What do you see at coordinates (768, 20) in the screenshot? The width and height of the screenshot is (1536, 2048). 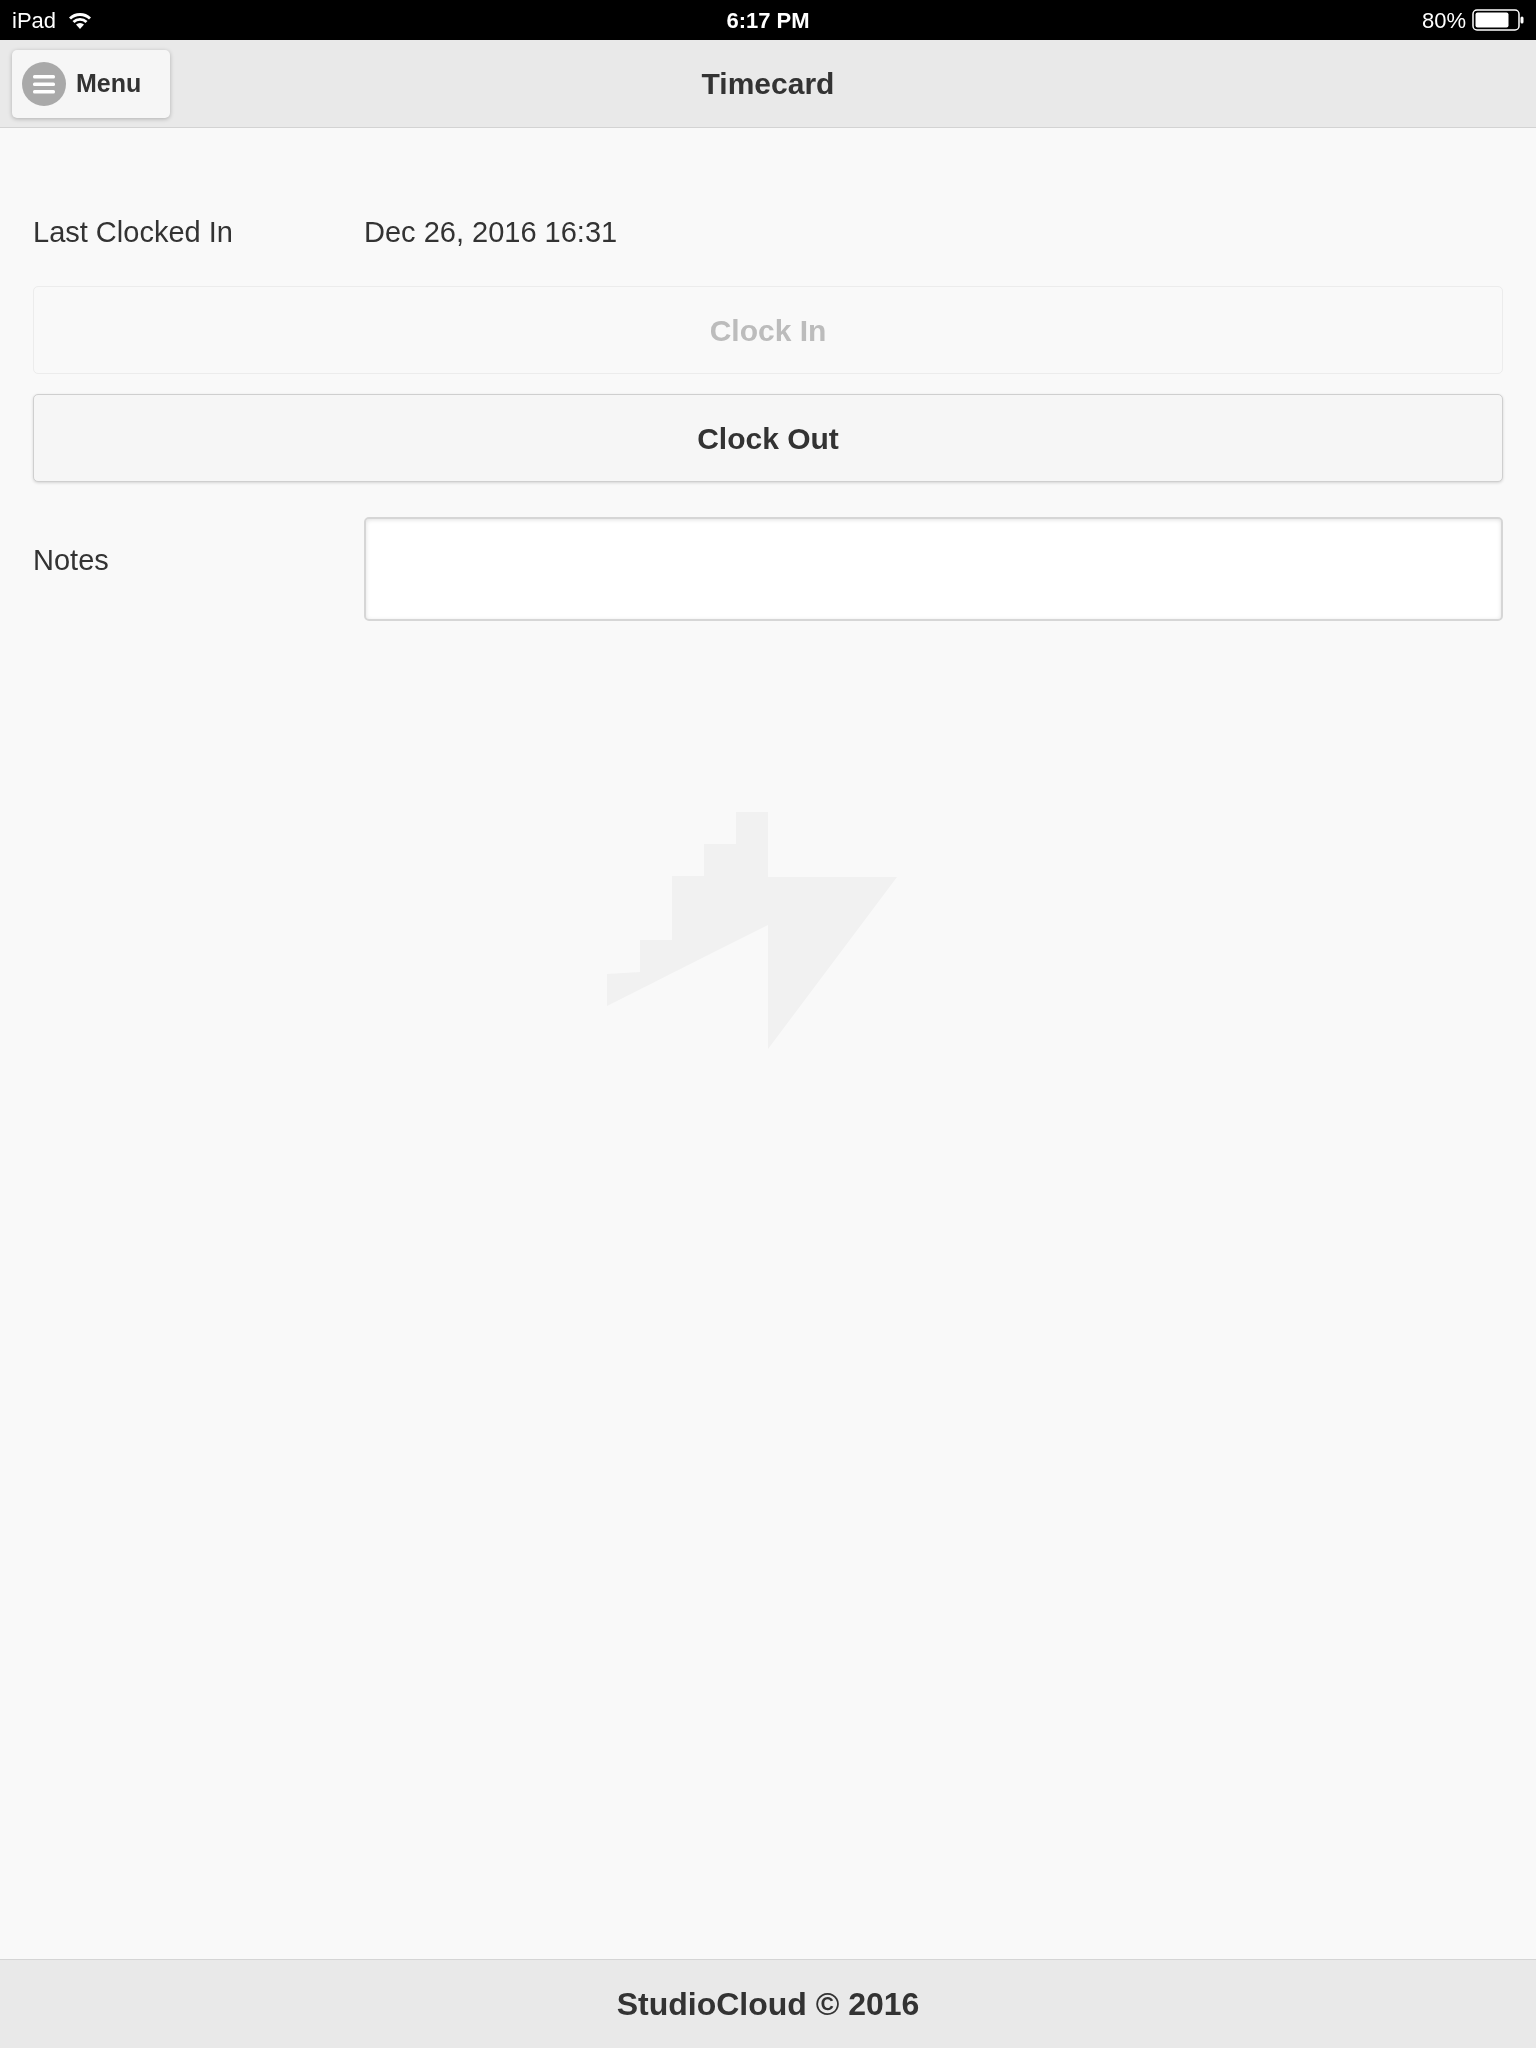 I see `clock-time: 6:17 PM` at bounding box center [768, 20].